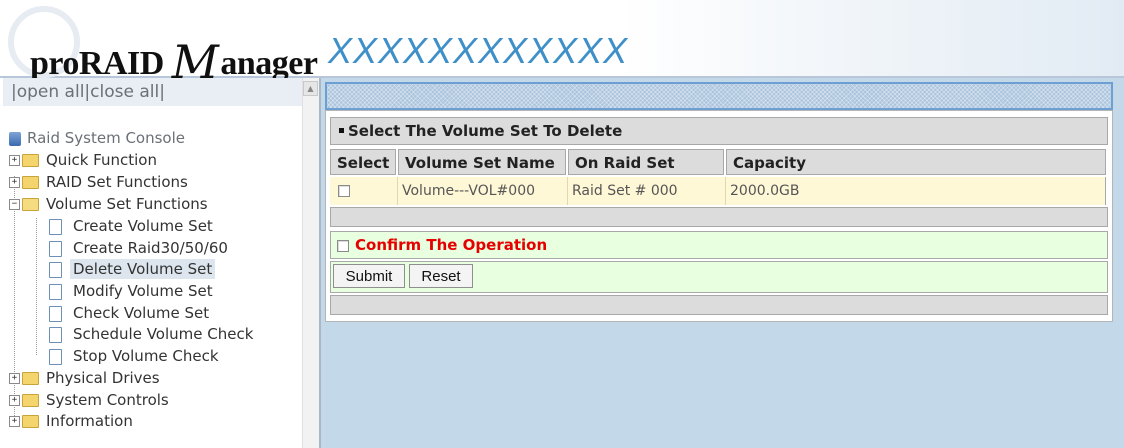  What do you see at coordinates (150, 248) in the screenshot?
I see `tree-item-label: Create Raid30/50/60` at bounding box center [150, 248].